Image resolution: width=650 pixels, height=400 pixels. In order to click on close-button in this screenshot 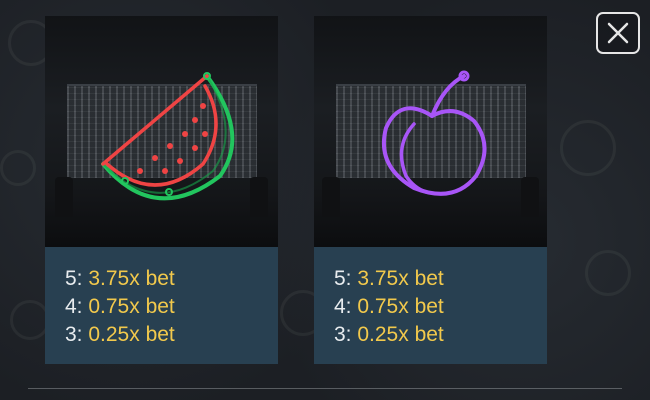, I will do `click(618, 33)`.